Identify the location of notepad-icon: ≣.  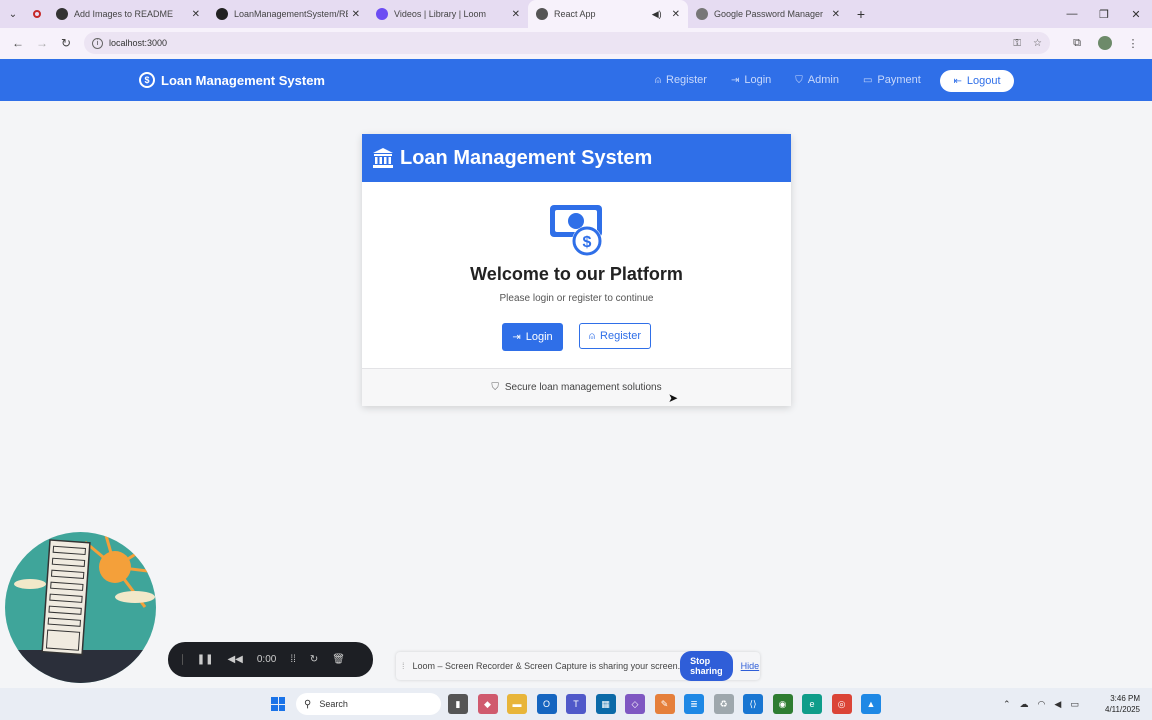
(694, 704).